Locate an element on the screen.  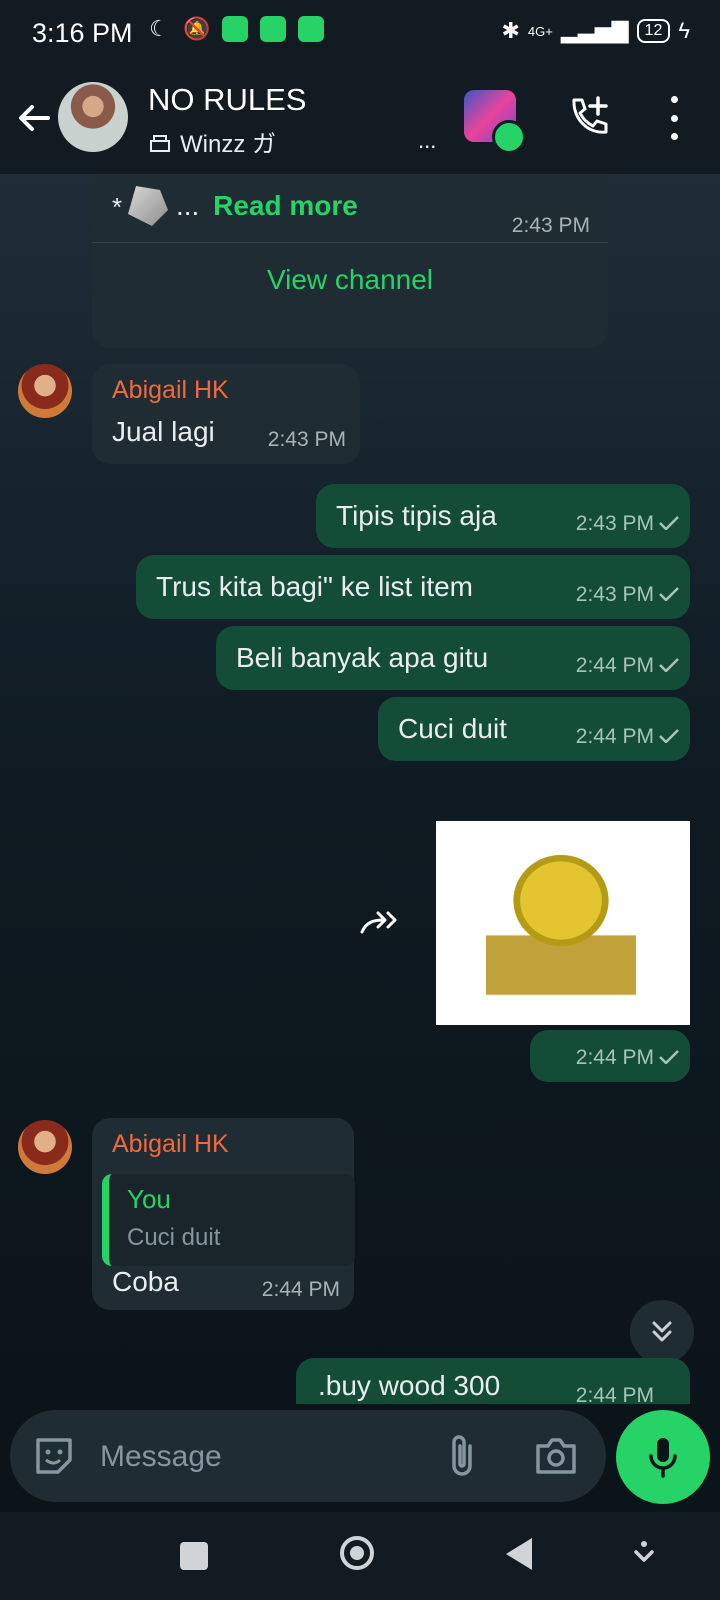
message-text: Trus kita bagi" ke list item is located at coordinates (314, 586).